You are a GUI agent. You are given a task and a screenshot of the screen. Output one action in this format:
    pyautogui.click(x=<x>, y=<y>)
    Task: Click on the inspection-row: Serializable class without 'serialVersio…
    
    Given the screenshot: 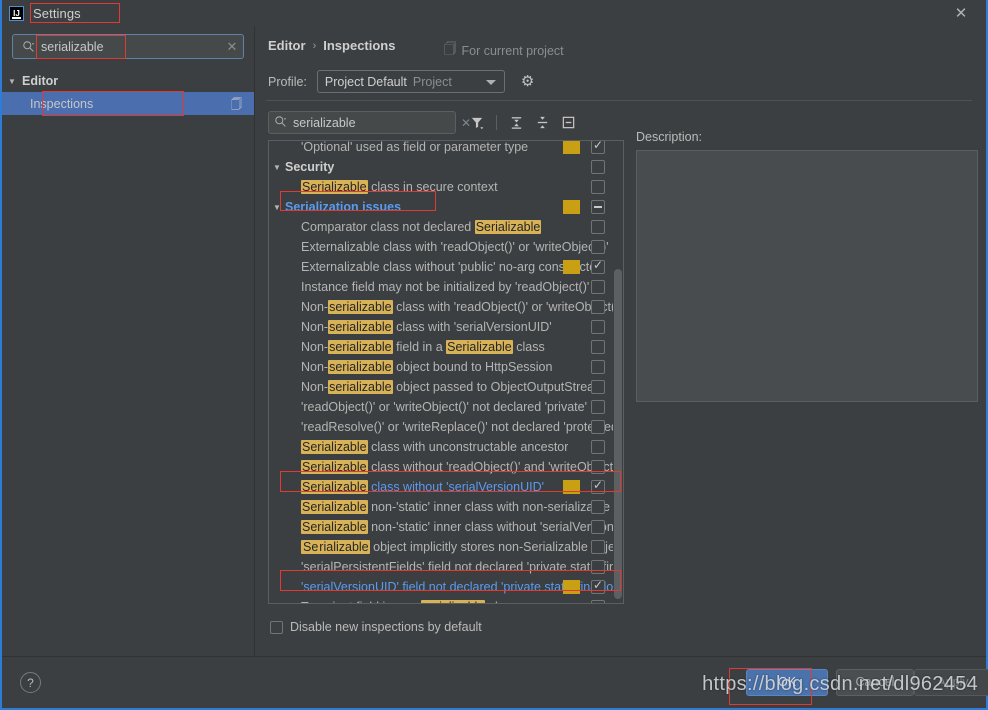 What is the action you would take?
    pyautogui.click(x=446, y=487)
    